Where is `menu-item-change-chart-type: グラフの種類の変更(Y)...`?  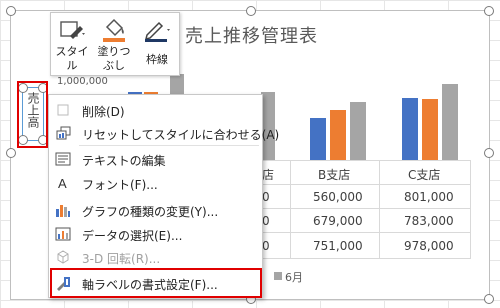 menu-item-change-chart-type: グラフの種類の変更(Y)... is located at coordinates (155, 210).